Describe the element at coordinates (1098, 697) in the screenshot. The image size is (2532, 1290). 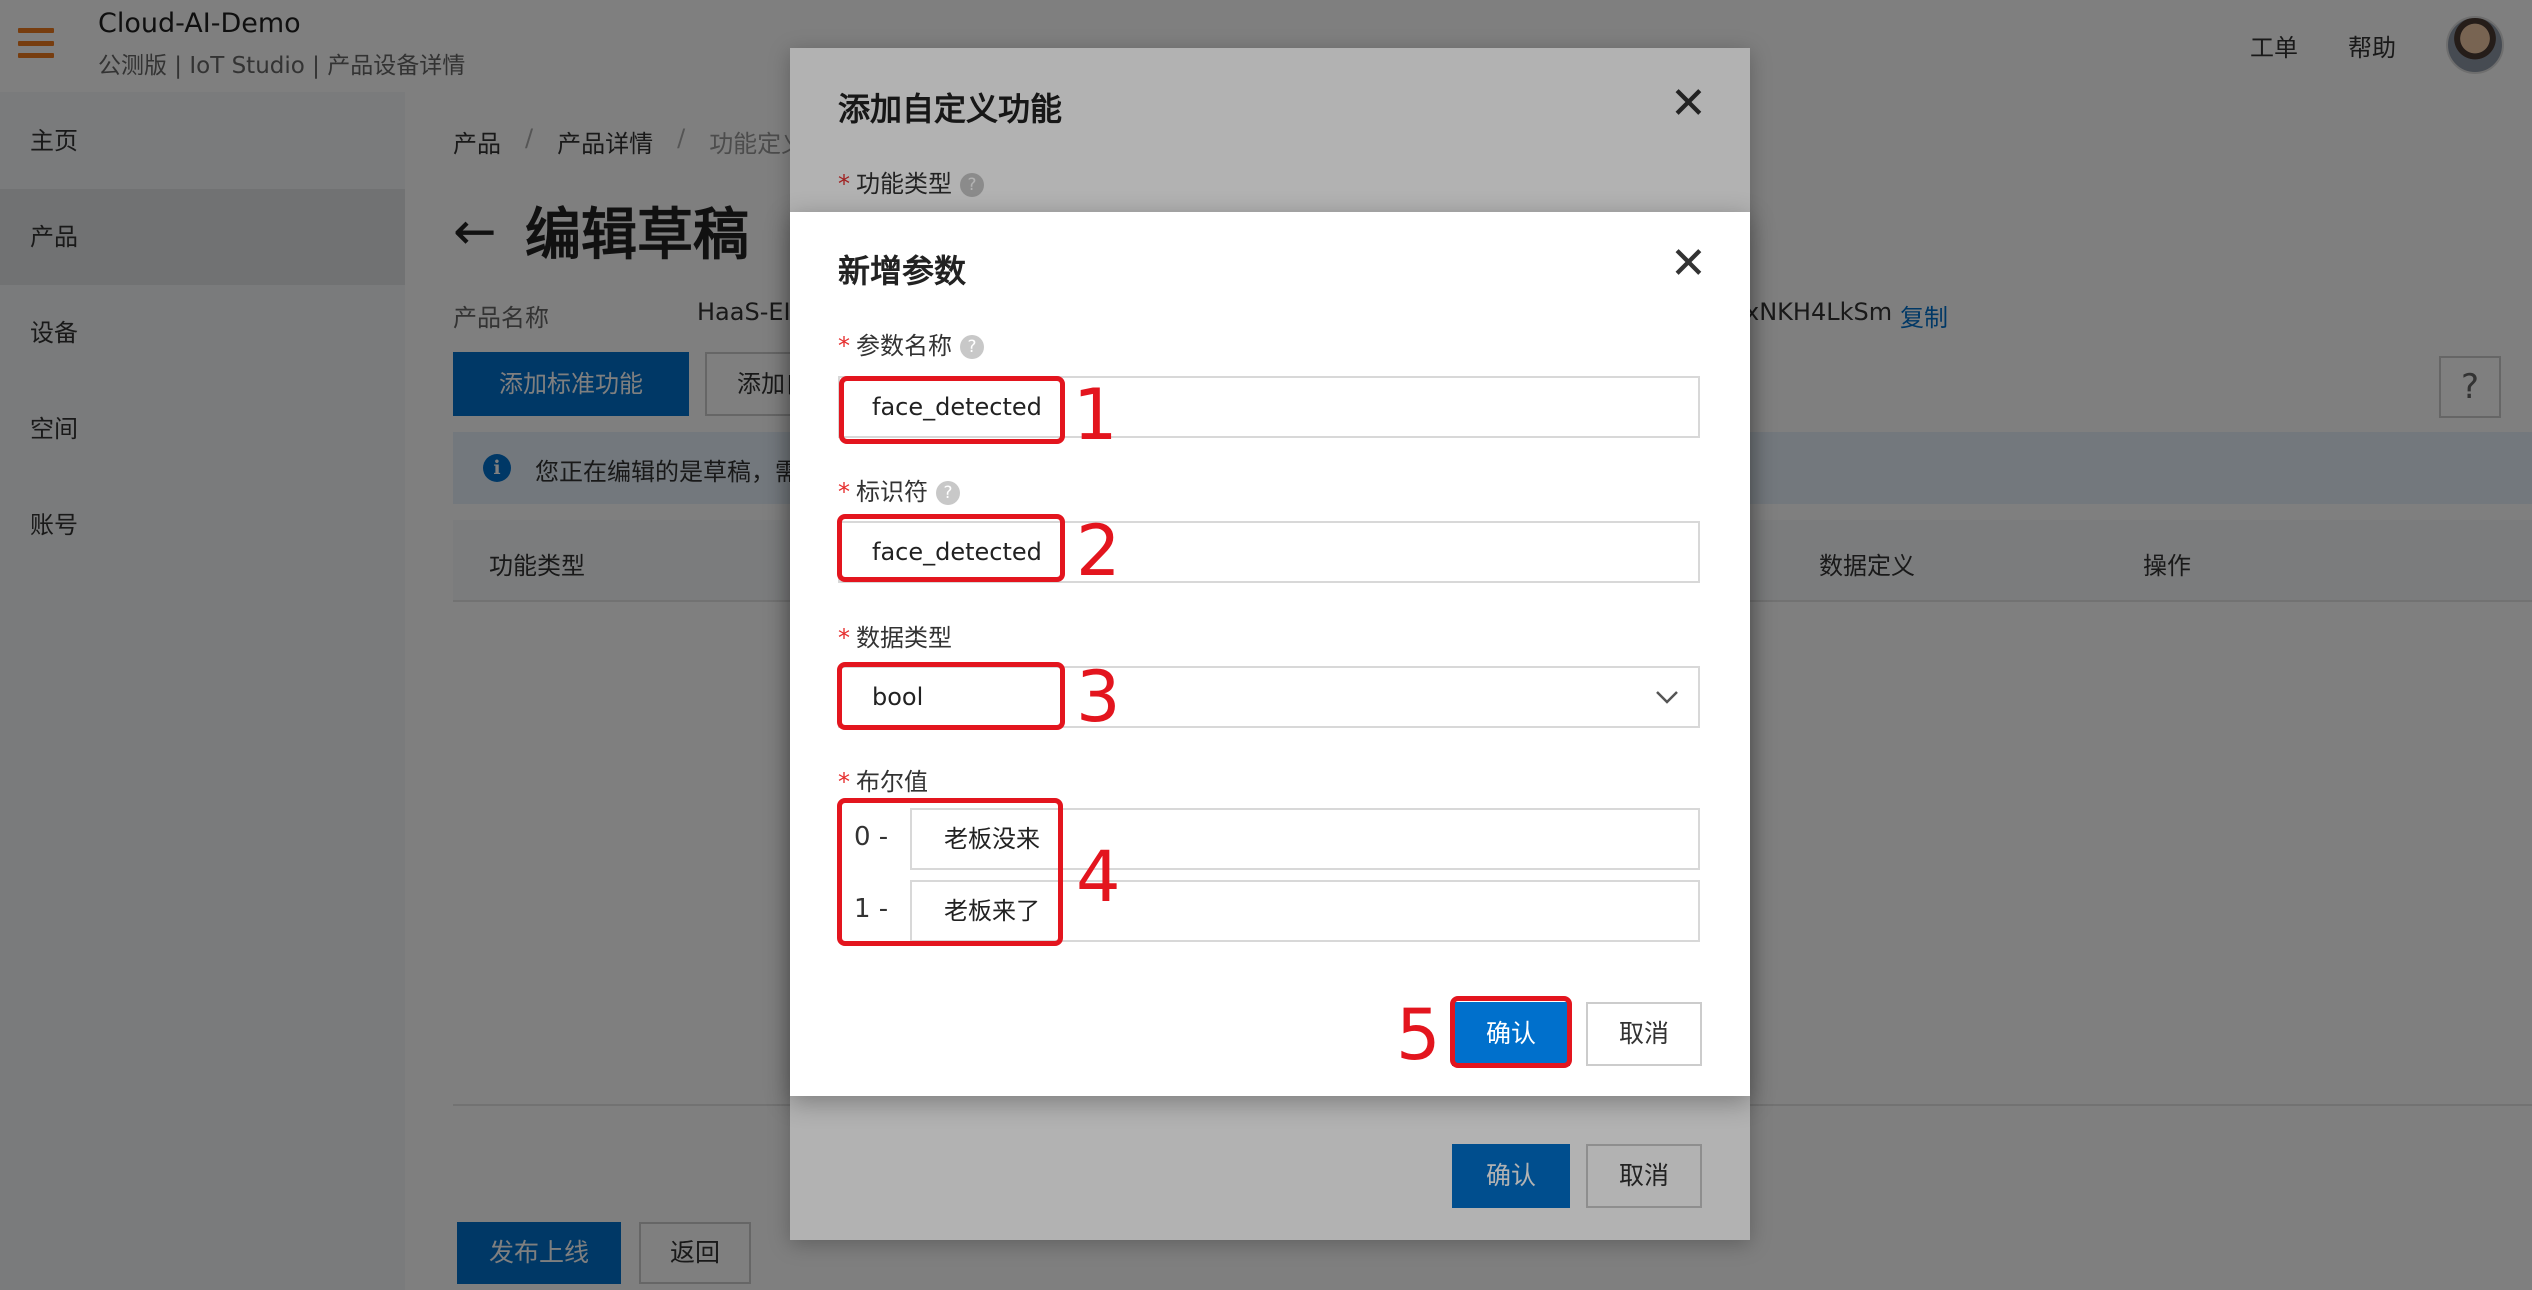
I see `annotation-number-3: 3` at that location.